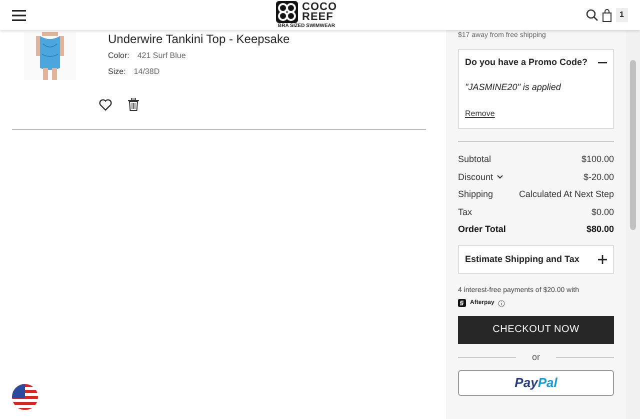 This screenshot has height=419, width=640. I want to click on attribute-value: 421 Surf Blue, so click(161, 56).